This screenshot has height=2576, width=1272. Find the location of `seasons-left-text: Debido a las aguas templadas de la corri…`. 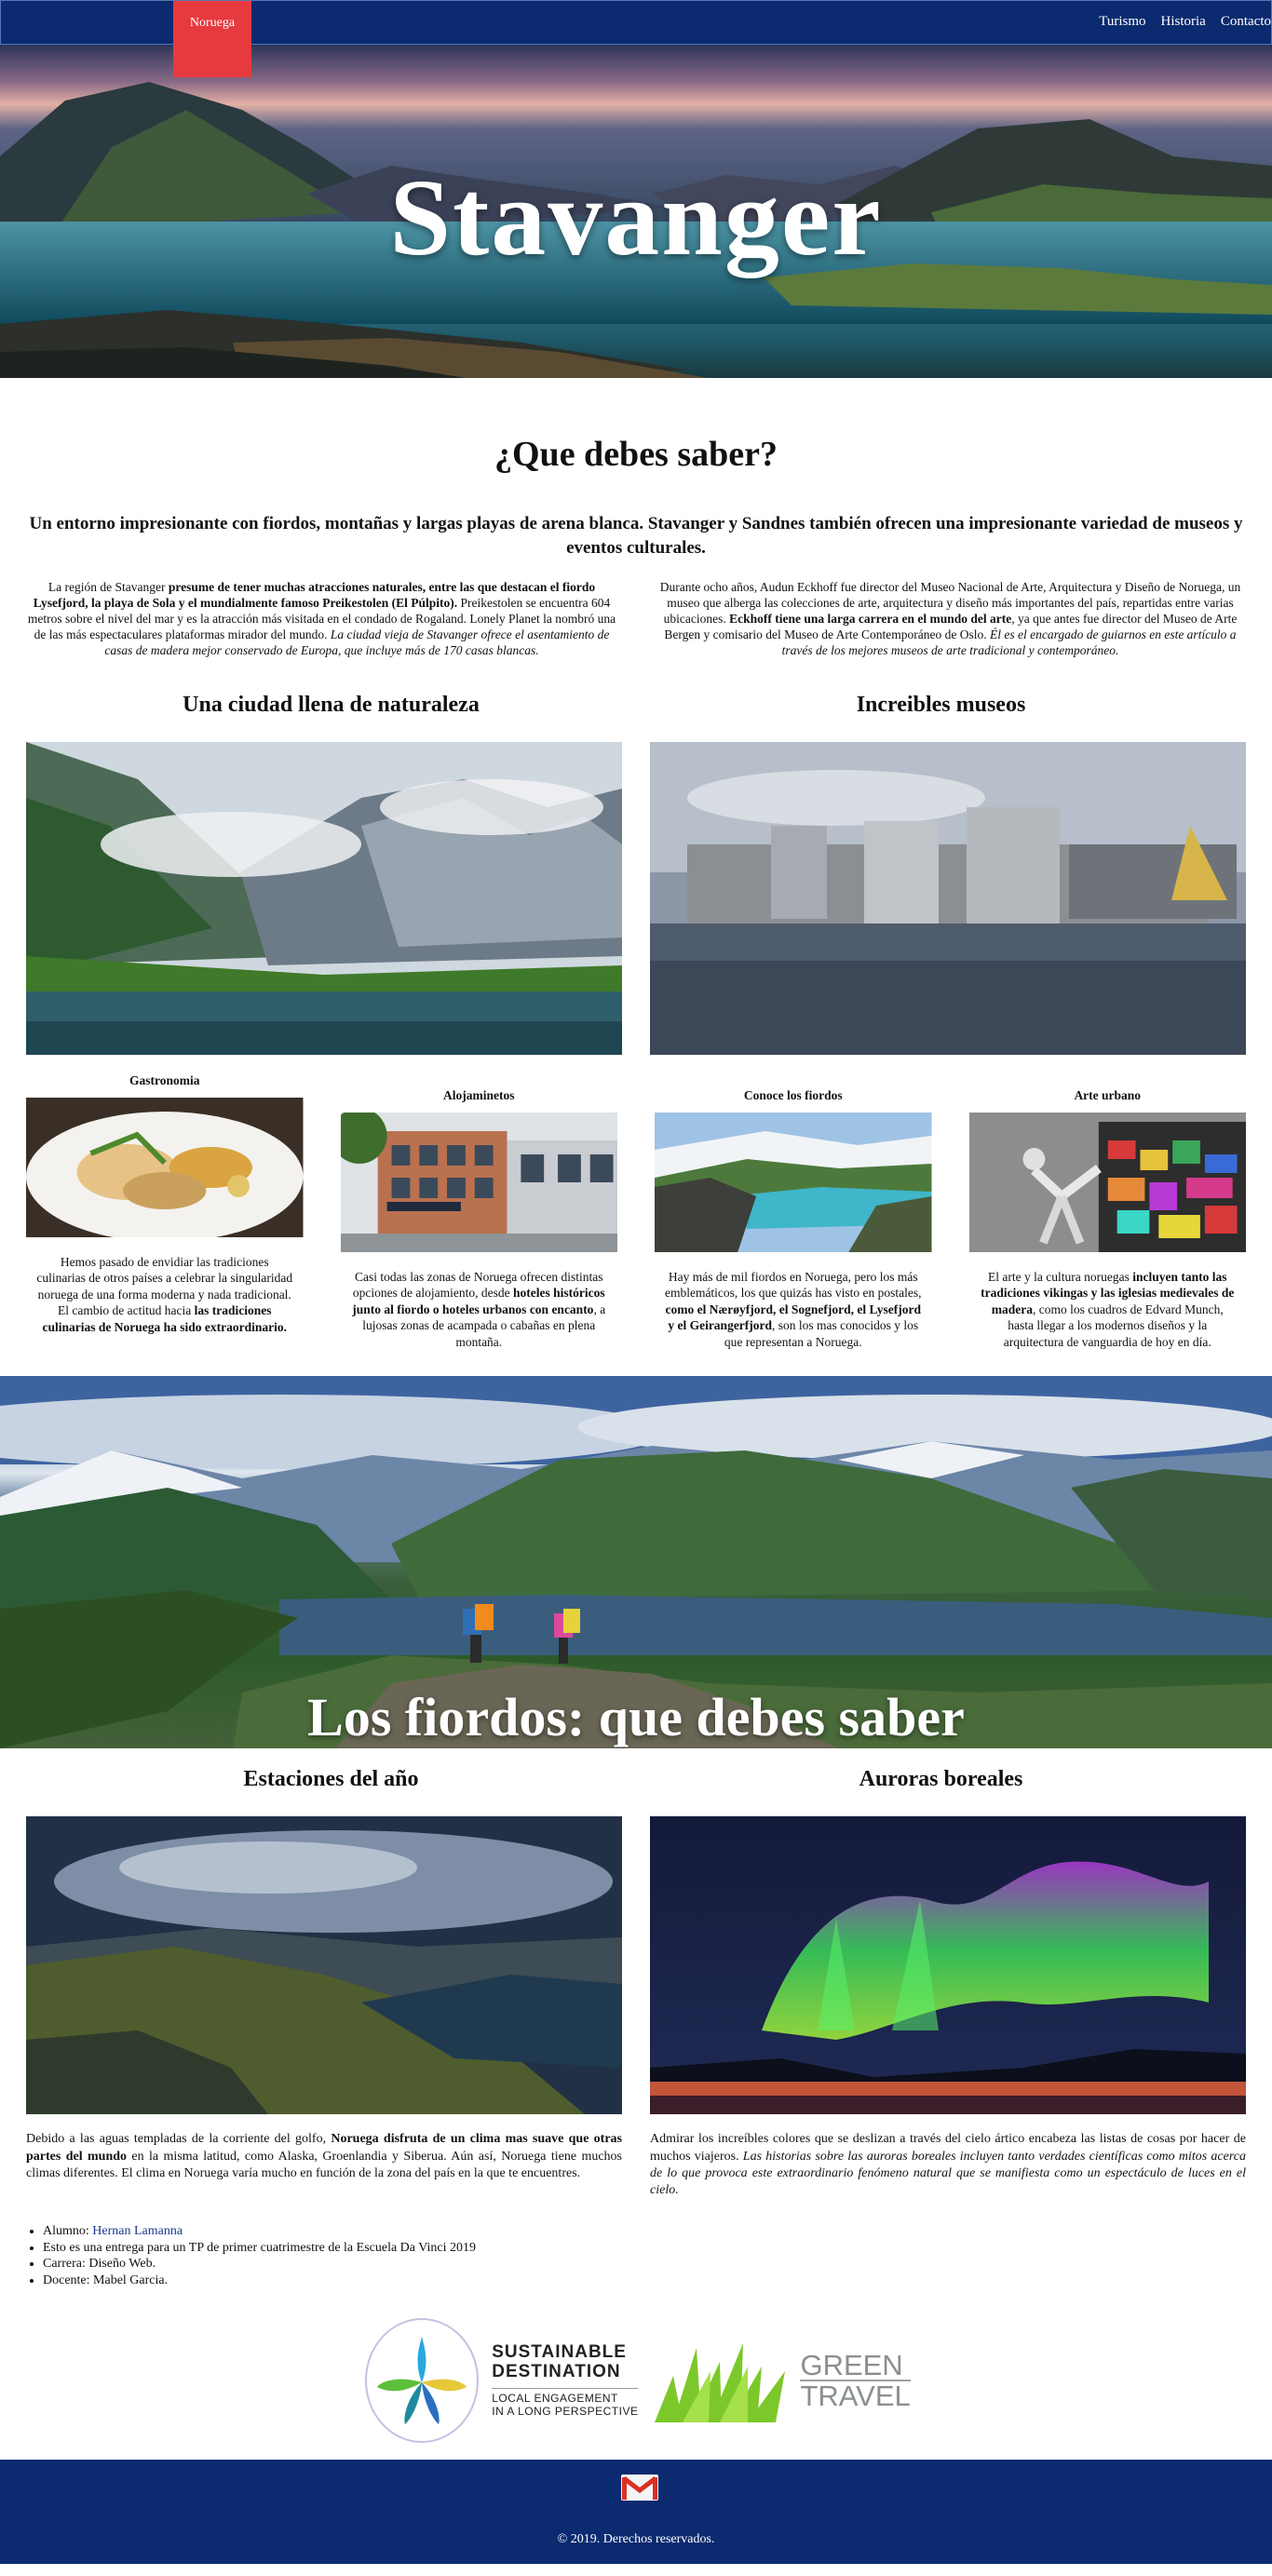

seasons-left-text: Debido a las aguas templadas de la corri… is located at coordinates (325, 2156).